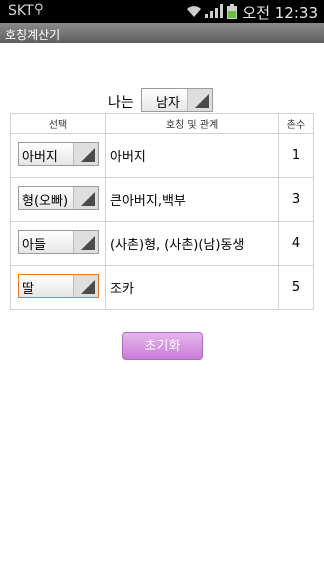 This screenshot has width=324, height=576. I want to click on battery-icon, so click(232, 13).